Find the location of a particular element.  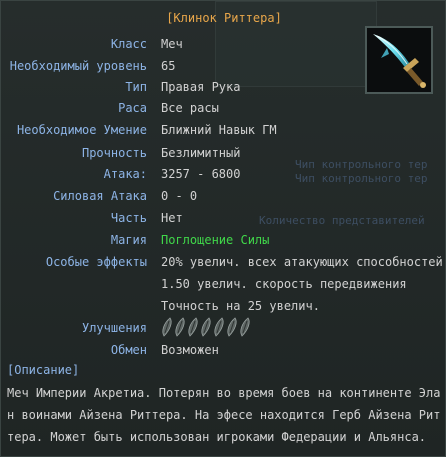

stat-value: Возможен is located at coordinates (190, 350).